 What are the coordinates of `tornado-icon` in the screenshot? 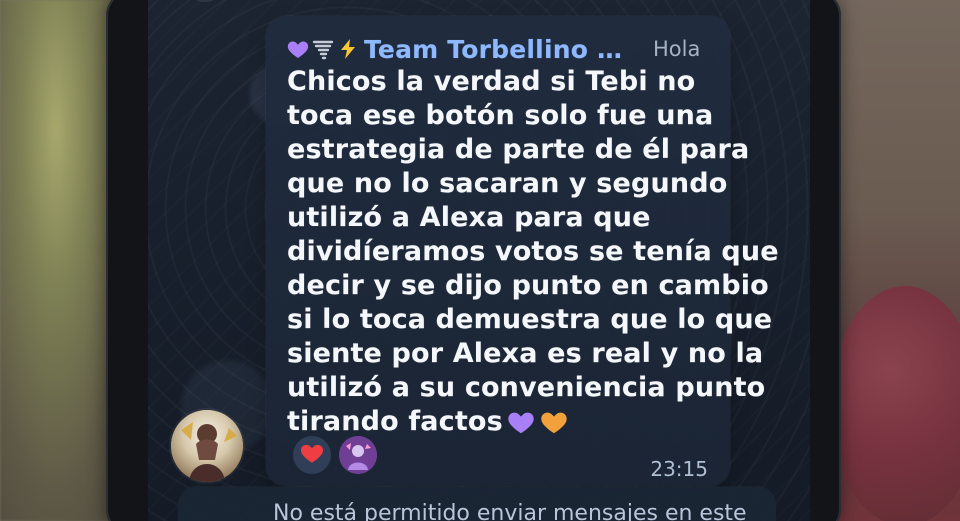 It's located at (323, 49).